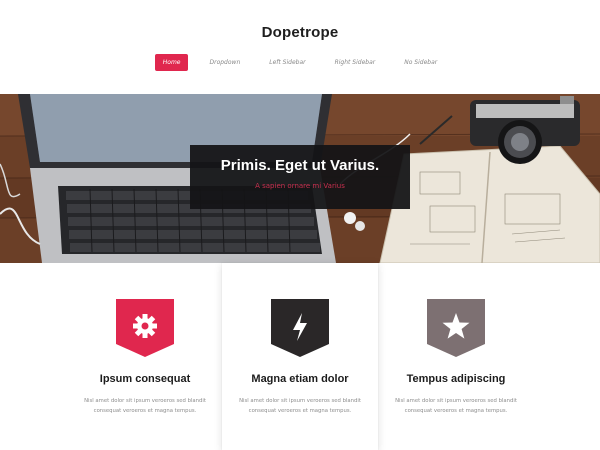 The image size is (600, 450). I want to click on nav-item-right-sidebar: Right Sidebar, so click(355, 62).